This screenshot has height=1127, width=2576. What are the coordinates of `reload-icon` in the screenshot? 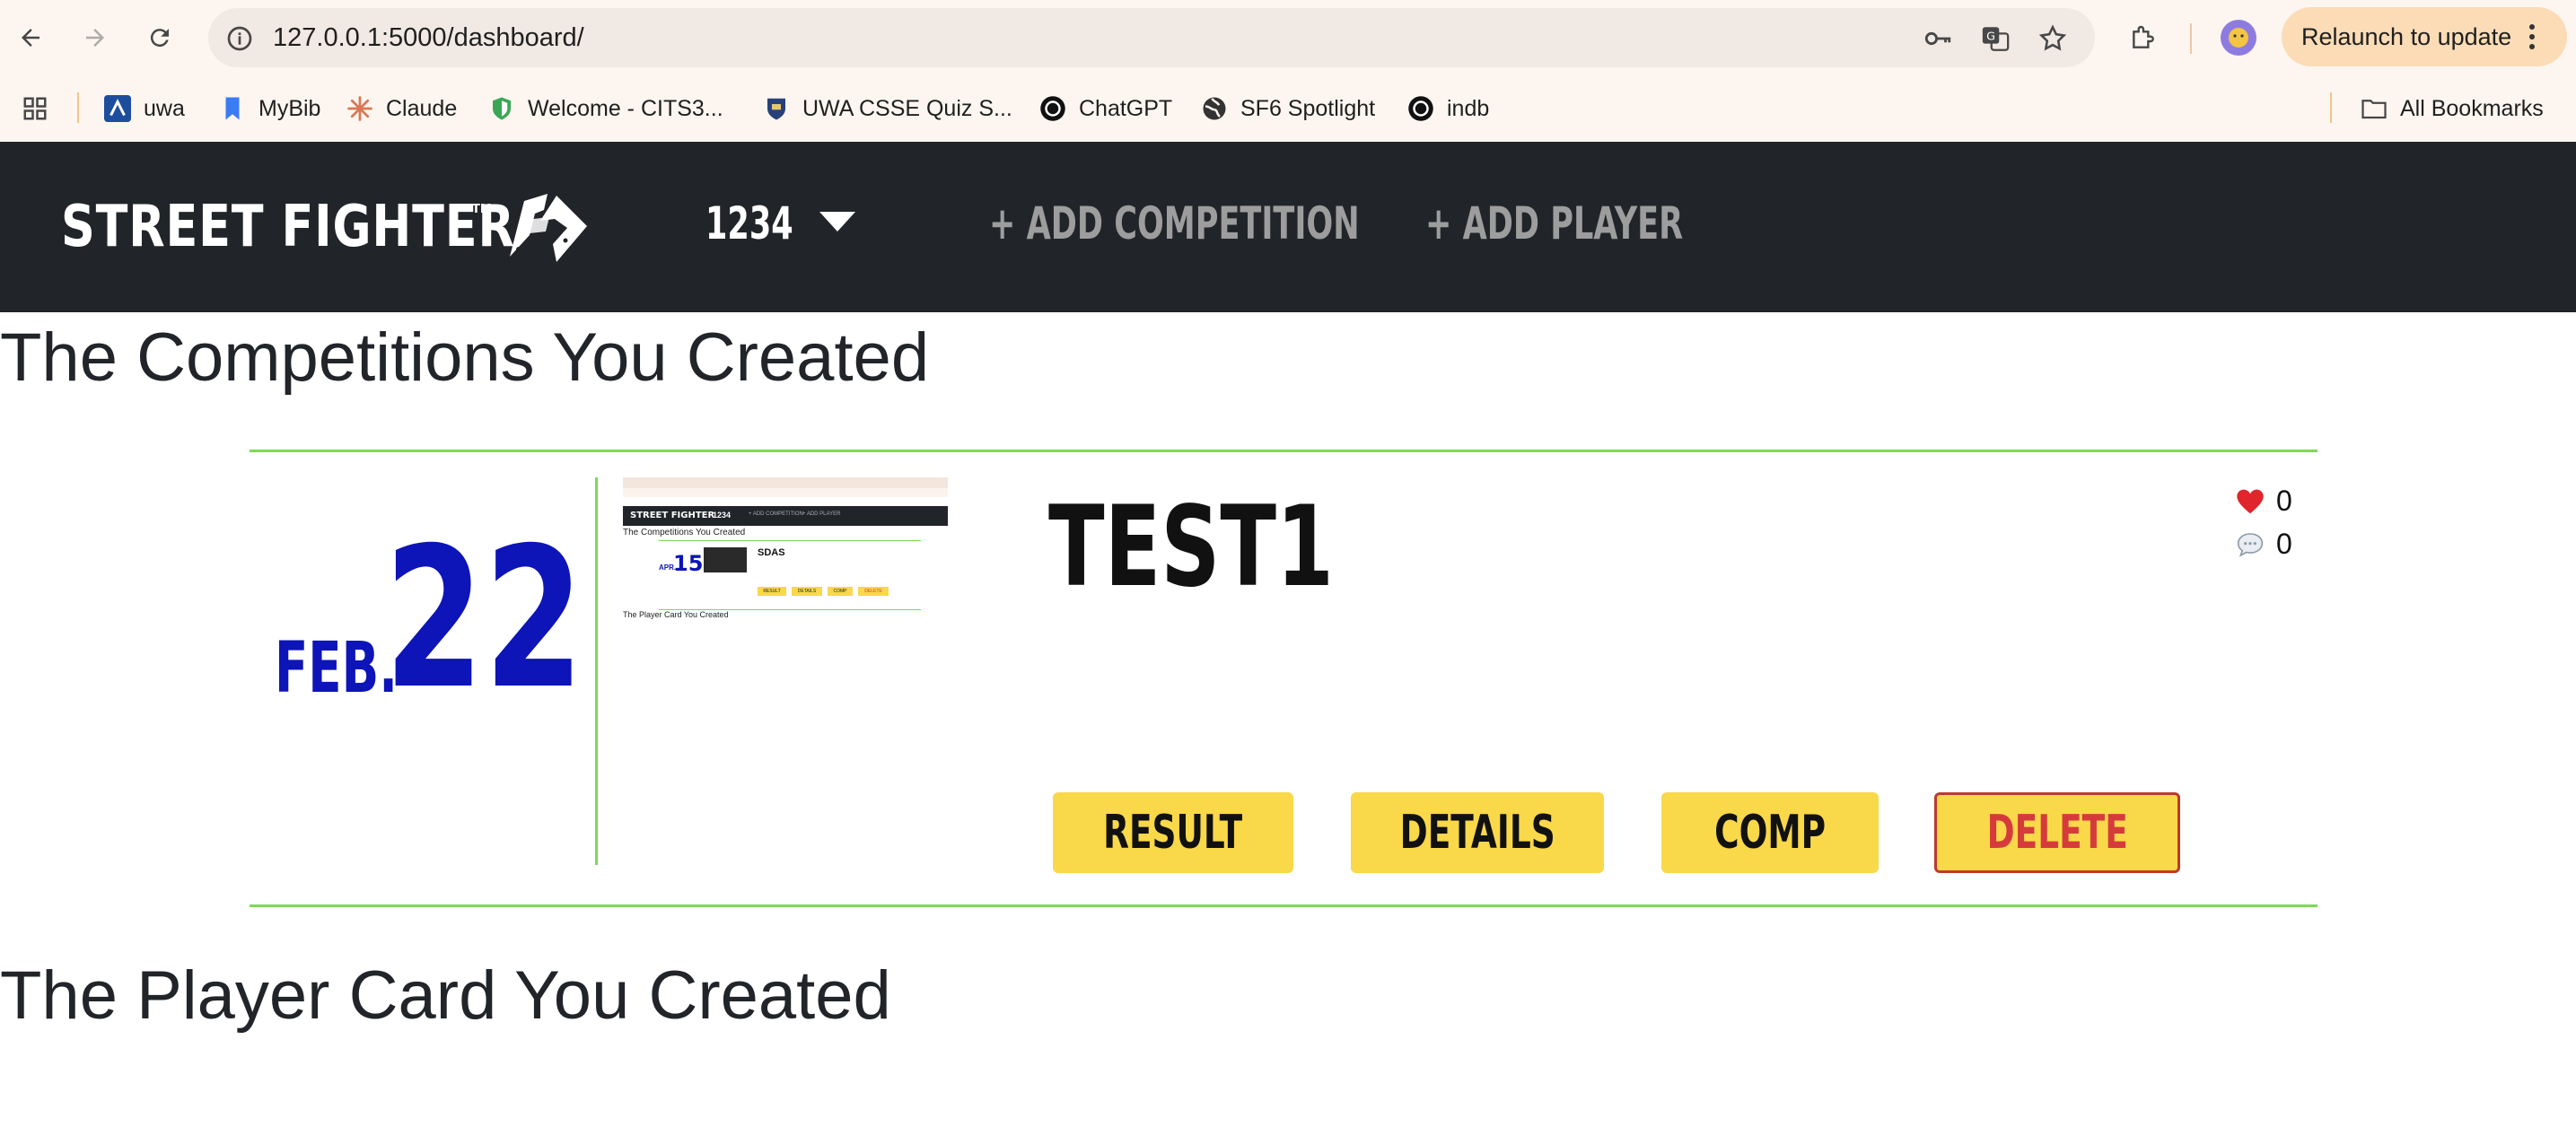 It's located at (159, 38).